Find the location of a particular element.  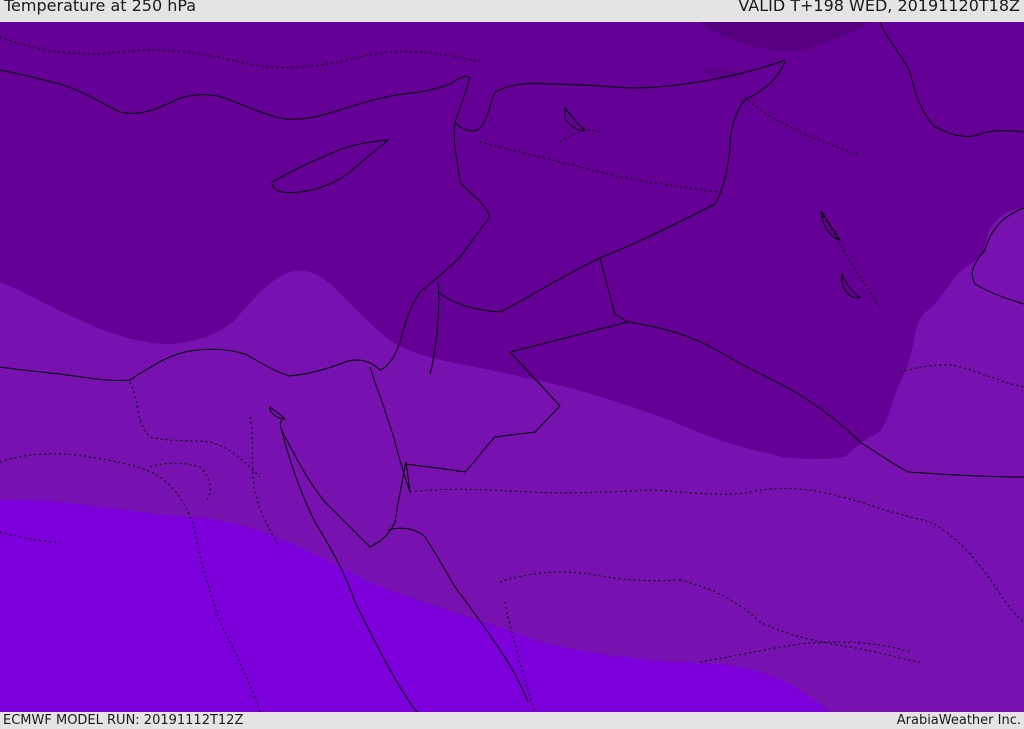

valid-time-label: VALID T+198 WED, 20191120T18Z is located at coordinates (879, 7).